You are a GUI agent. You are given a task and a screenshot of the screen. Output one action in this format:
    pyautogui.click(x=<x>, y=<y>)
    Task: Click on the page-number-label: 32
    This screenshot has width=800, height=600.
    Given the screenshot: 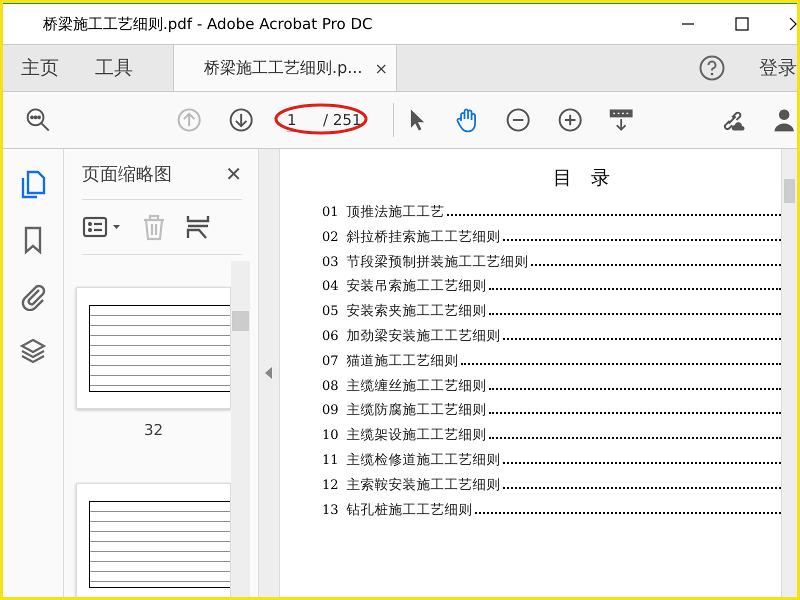 What is the action you would take?
    pyautogui.click(x=154, y=430)
    